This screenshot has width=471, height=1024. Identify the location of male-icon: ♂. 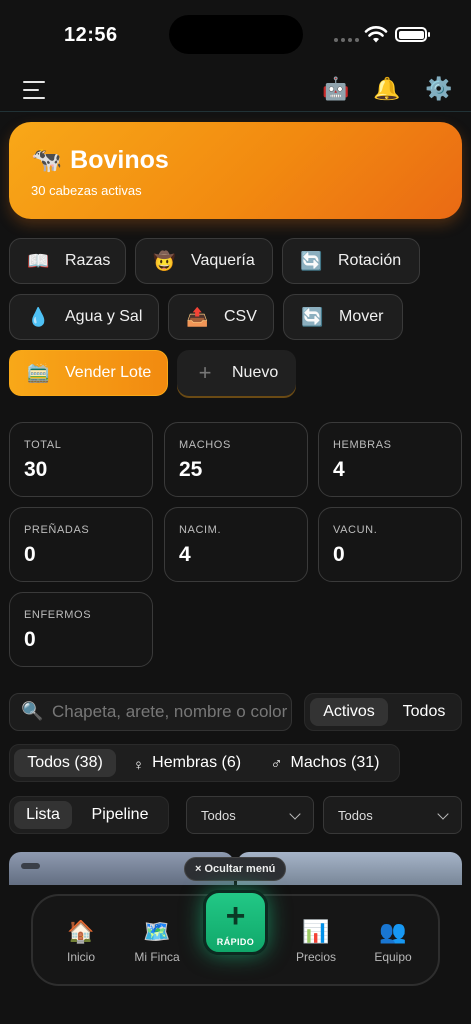
(276, 764).